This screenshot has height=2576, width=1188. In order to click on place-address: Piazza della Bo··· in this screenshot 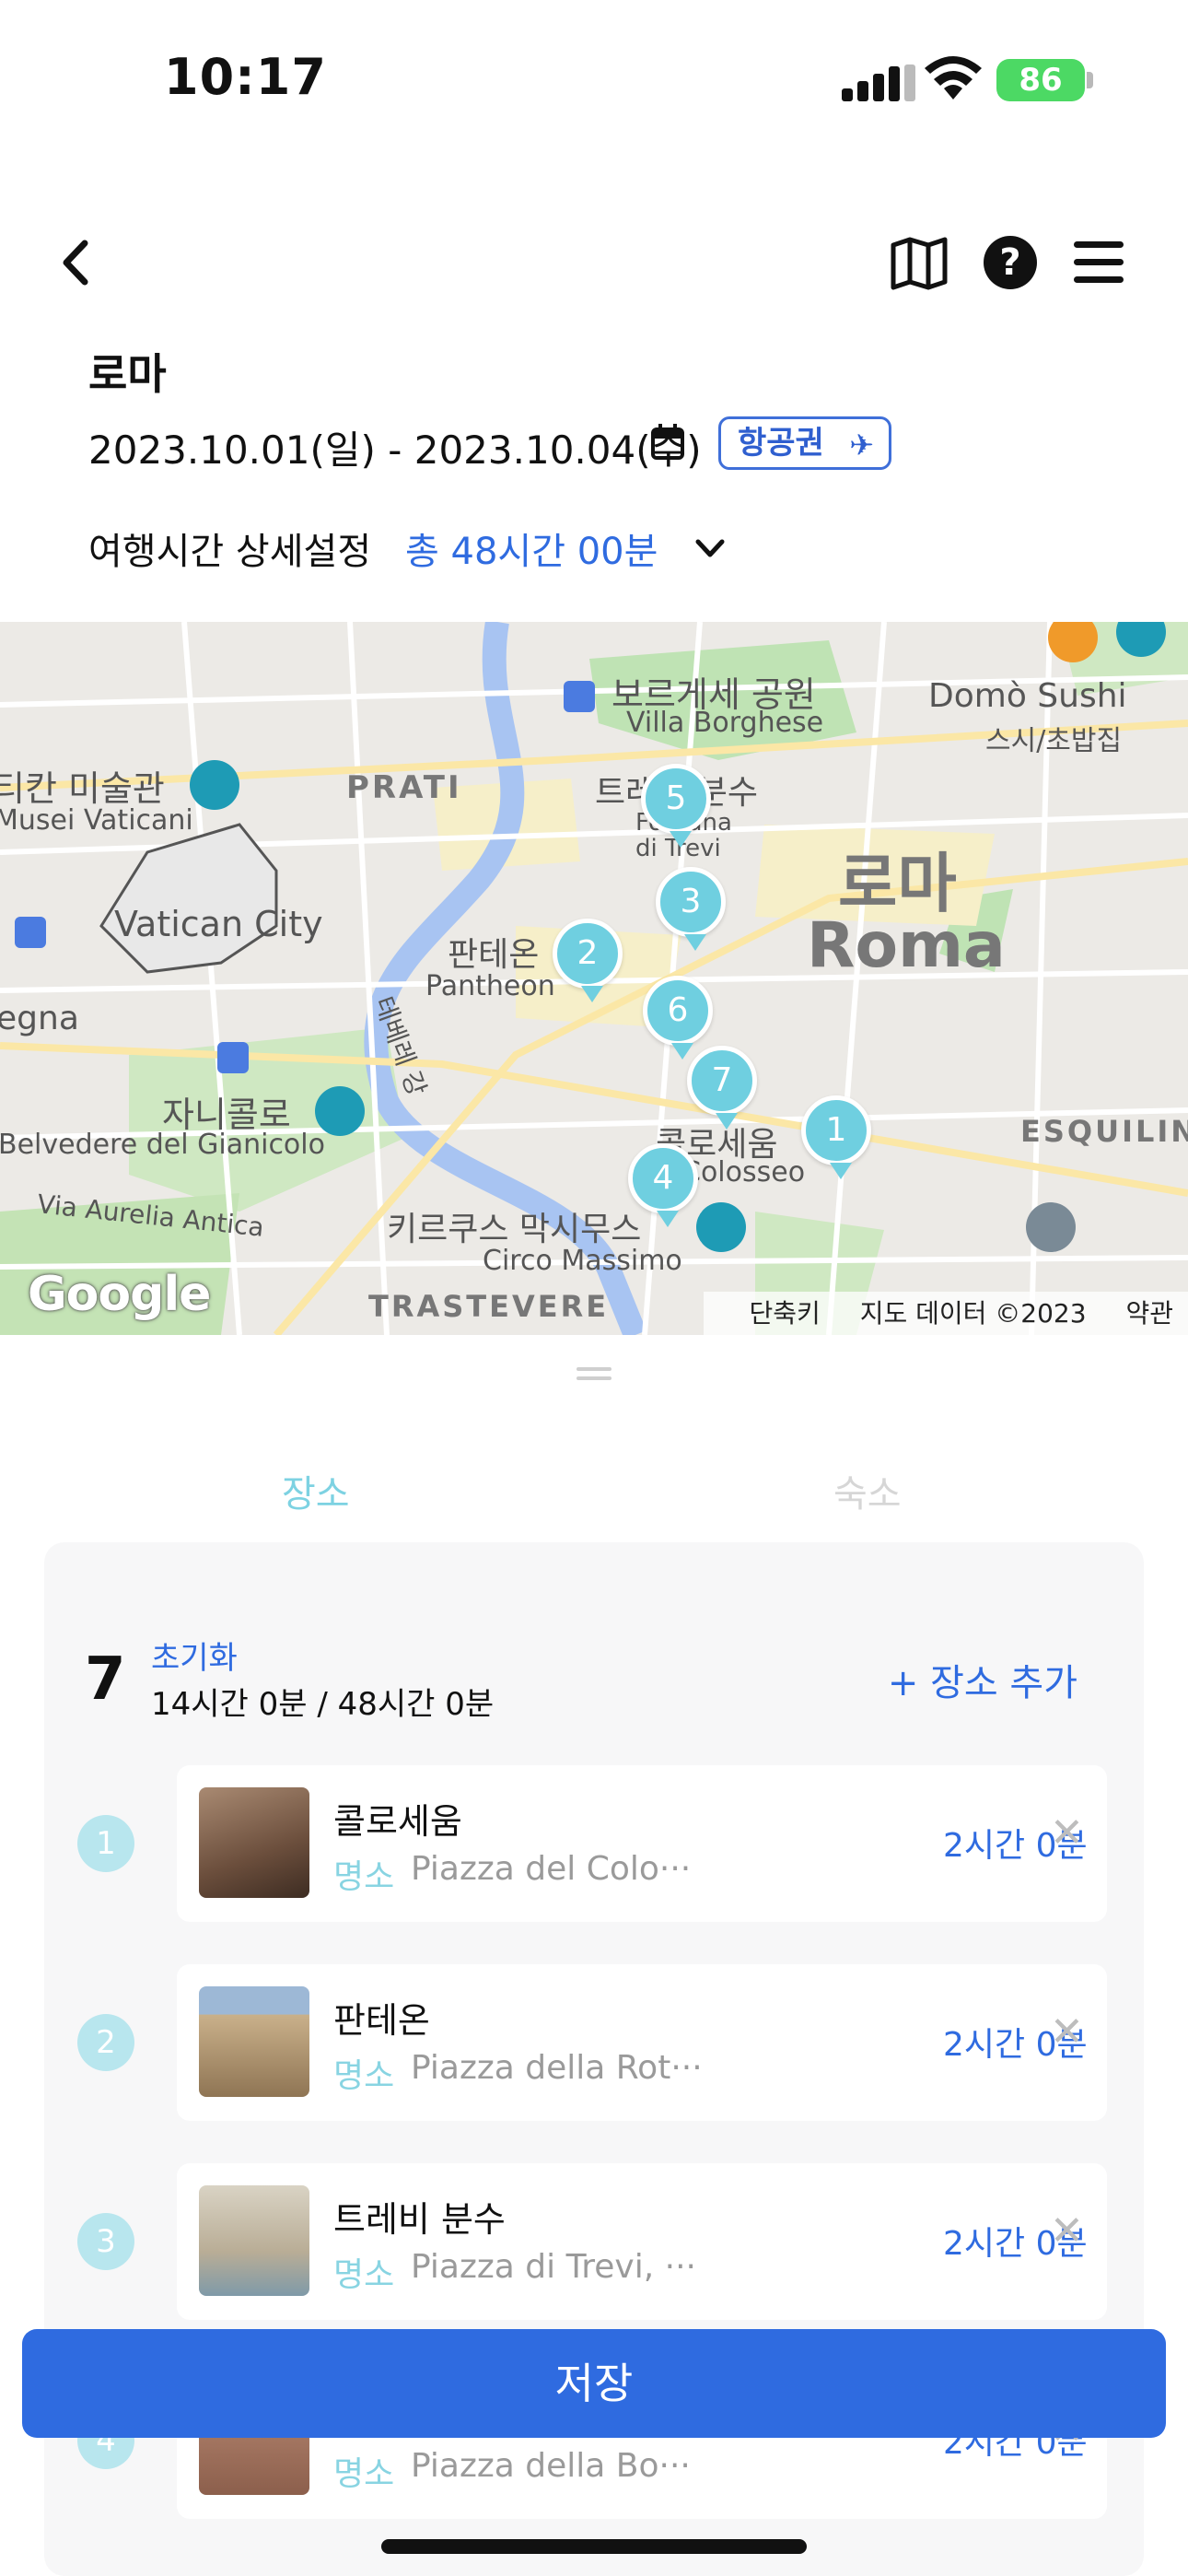, I will do `click(551, 2466)`.